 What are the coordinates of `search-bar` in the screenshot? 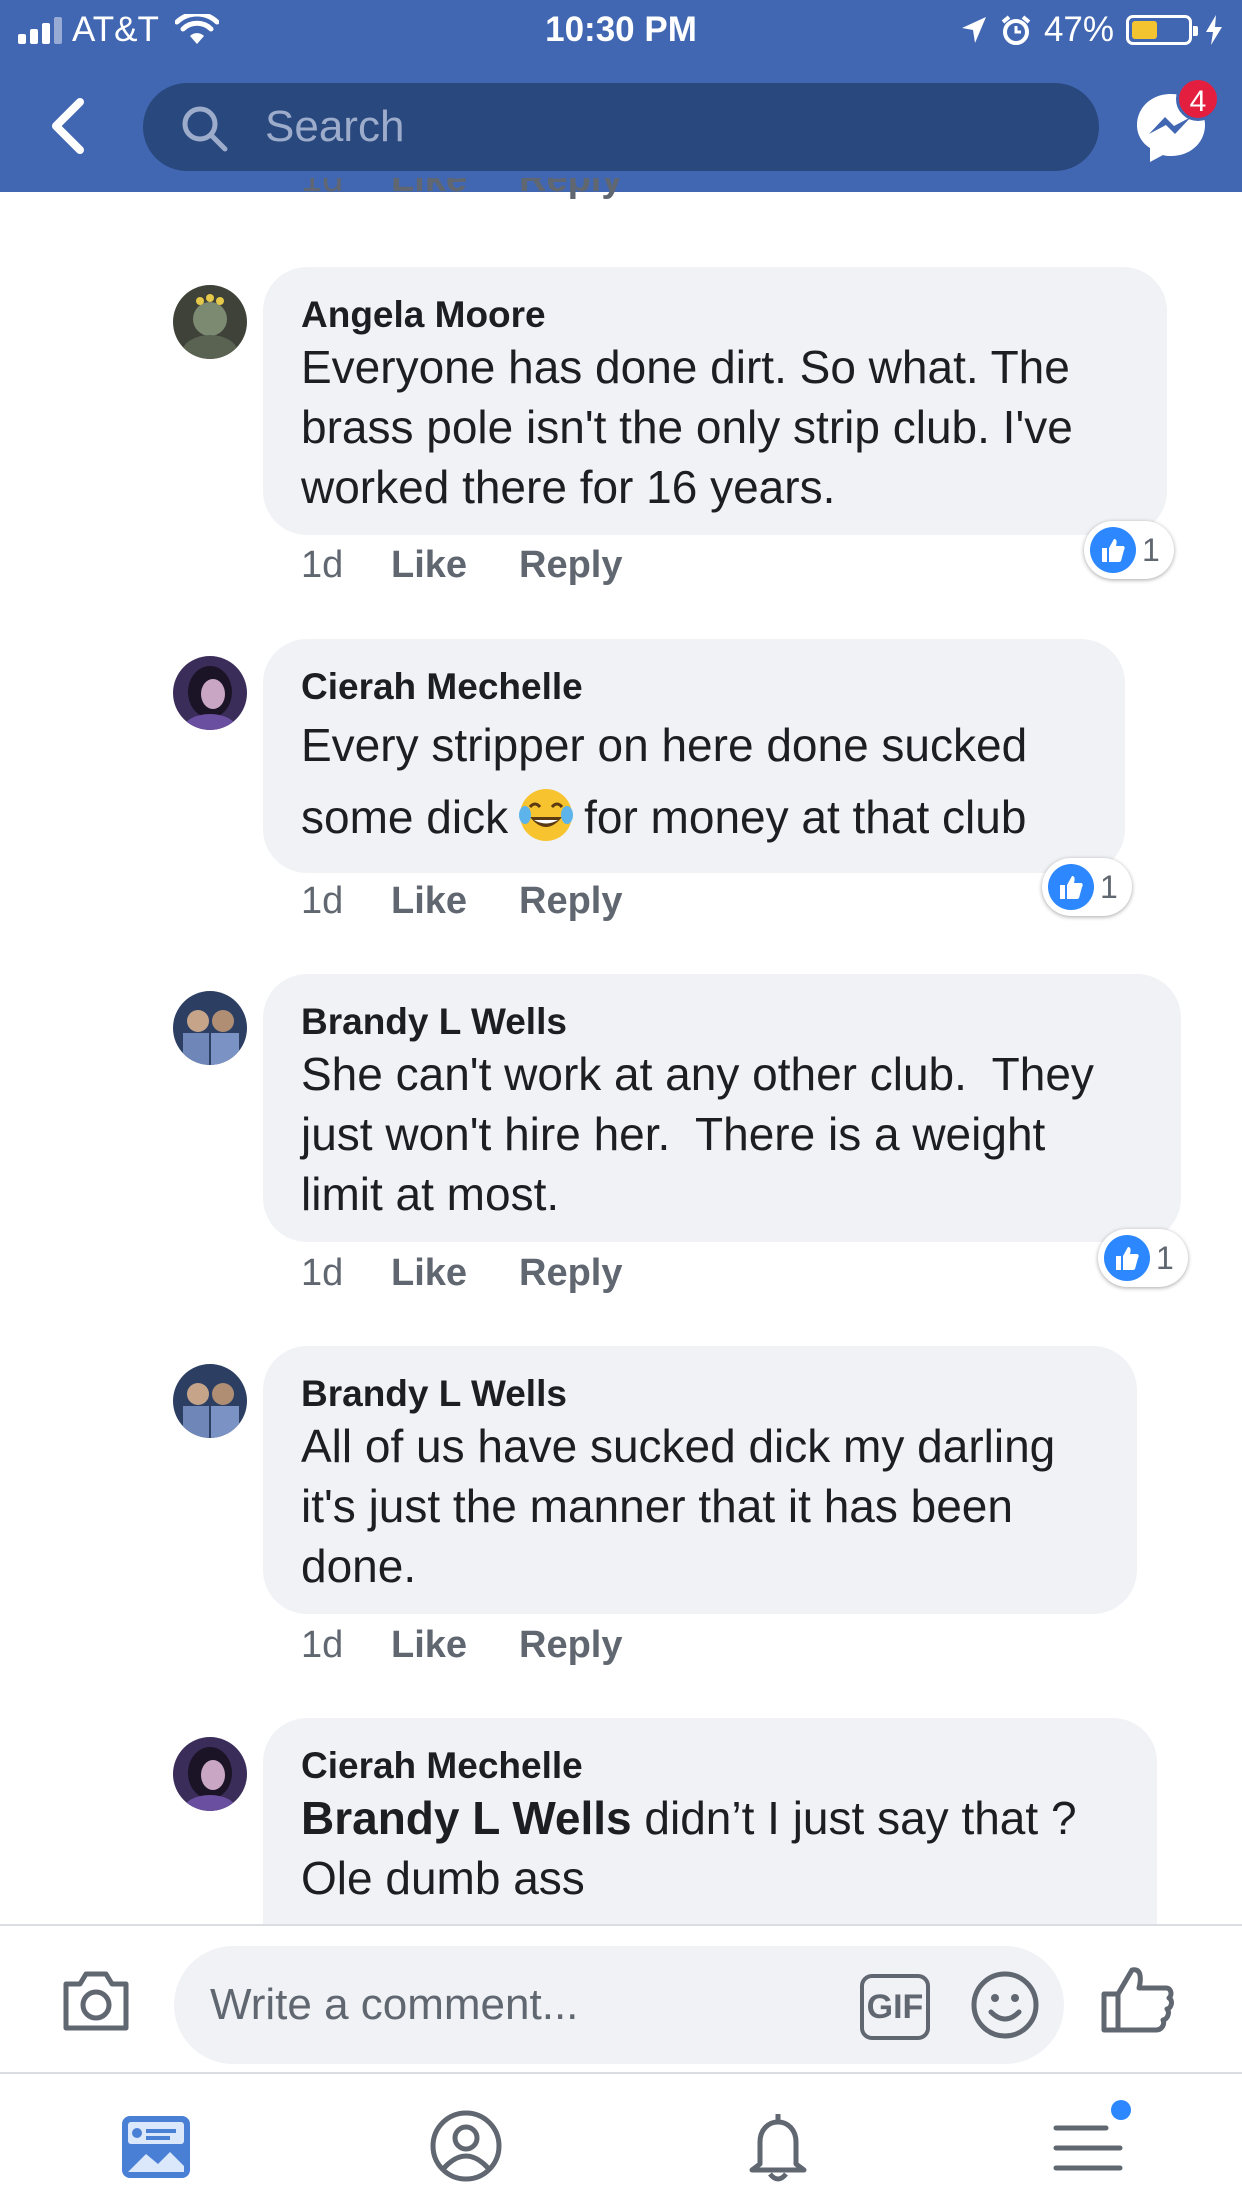 It's located at (621, 127).